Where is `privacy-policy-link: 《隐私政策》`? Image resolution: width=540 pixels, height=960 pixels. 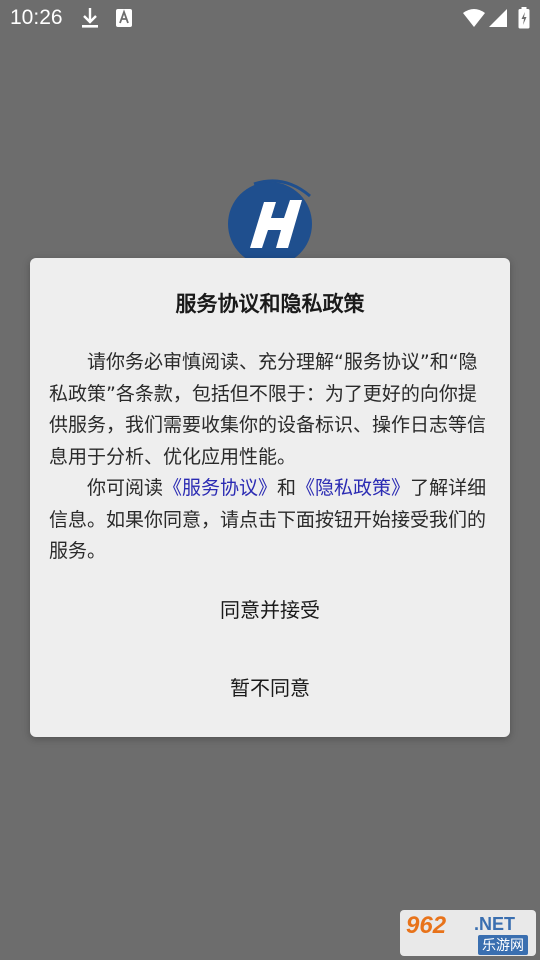 privacy-policy-link: 《隐私政策》 is located at coordinates (353, 488).